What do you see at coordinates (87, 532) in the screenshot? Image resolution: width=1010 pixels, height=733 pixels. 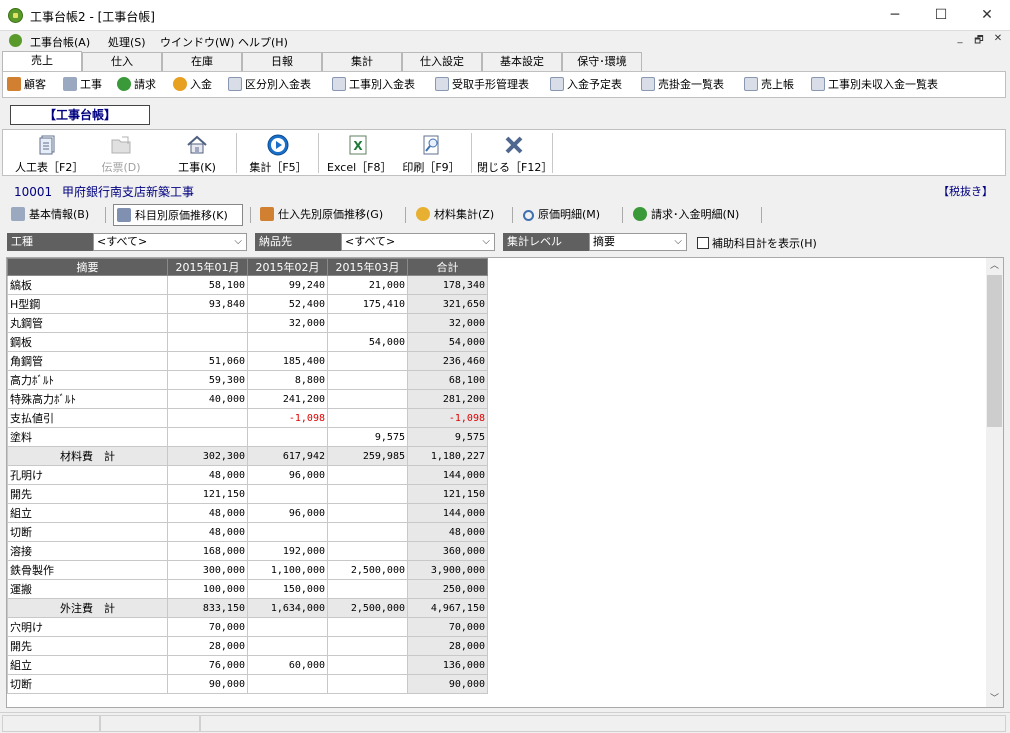 I see `tekiyo-cell: 切断` at bounding box center [87, 532].